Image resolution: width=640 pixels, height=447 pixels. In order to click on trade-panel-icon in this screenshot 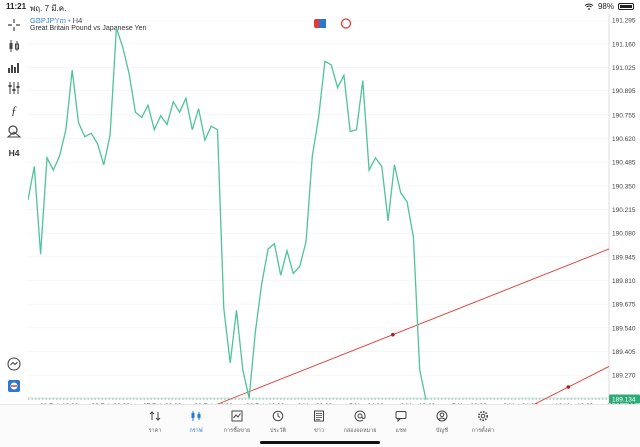, I will do `click(14, 364)`.